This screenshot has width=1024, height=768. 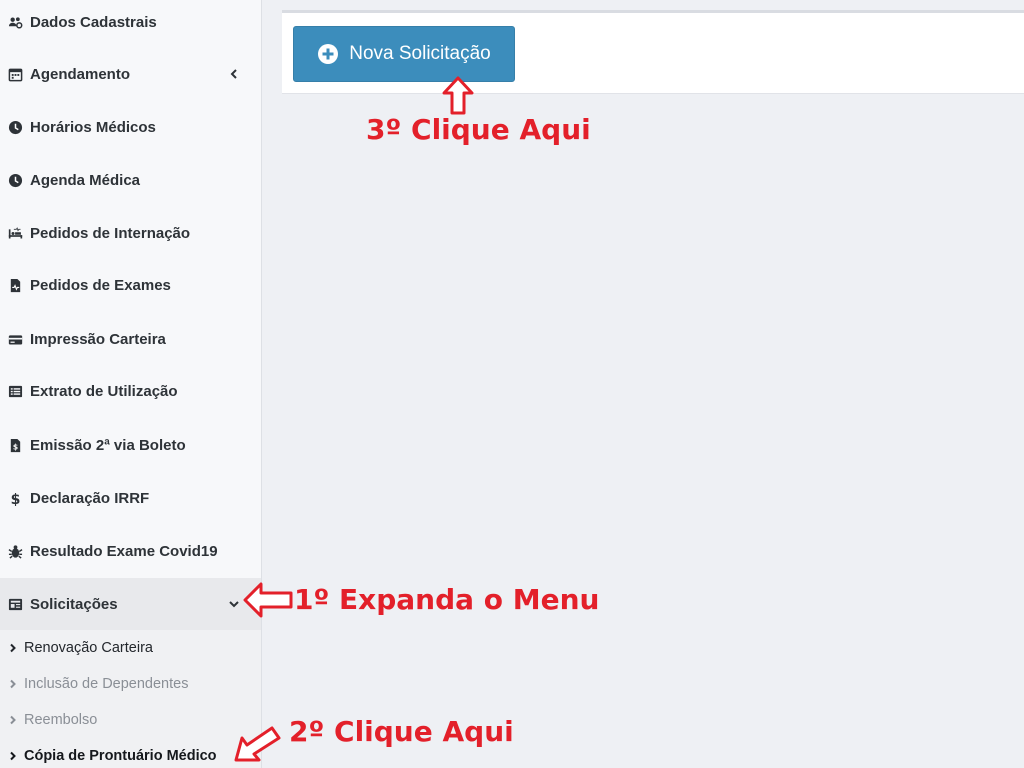 What do you see at coordinates (15, 22) in the screenshot?
I see `users-cog-icon` at bounding box center [15, 22].